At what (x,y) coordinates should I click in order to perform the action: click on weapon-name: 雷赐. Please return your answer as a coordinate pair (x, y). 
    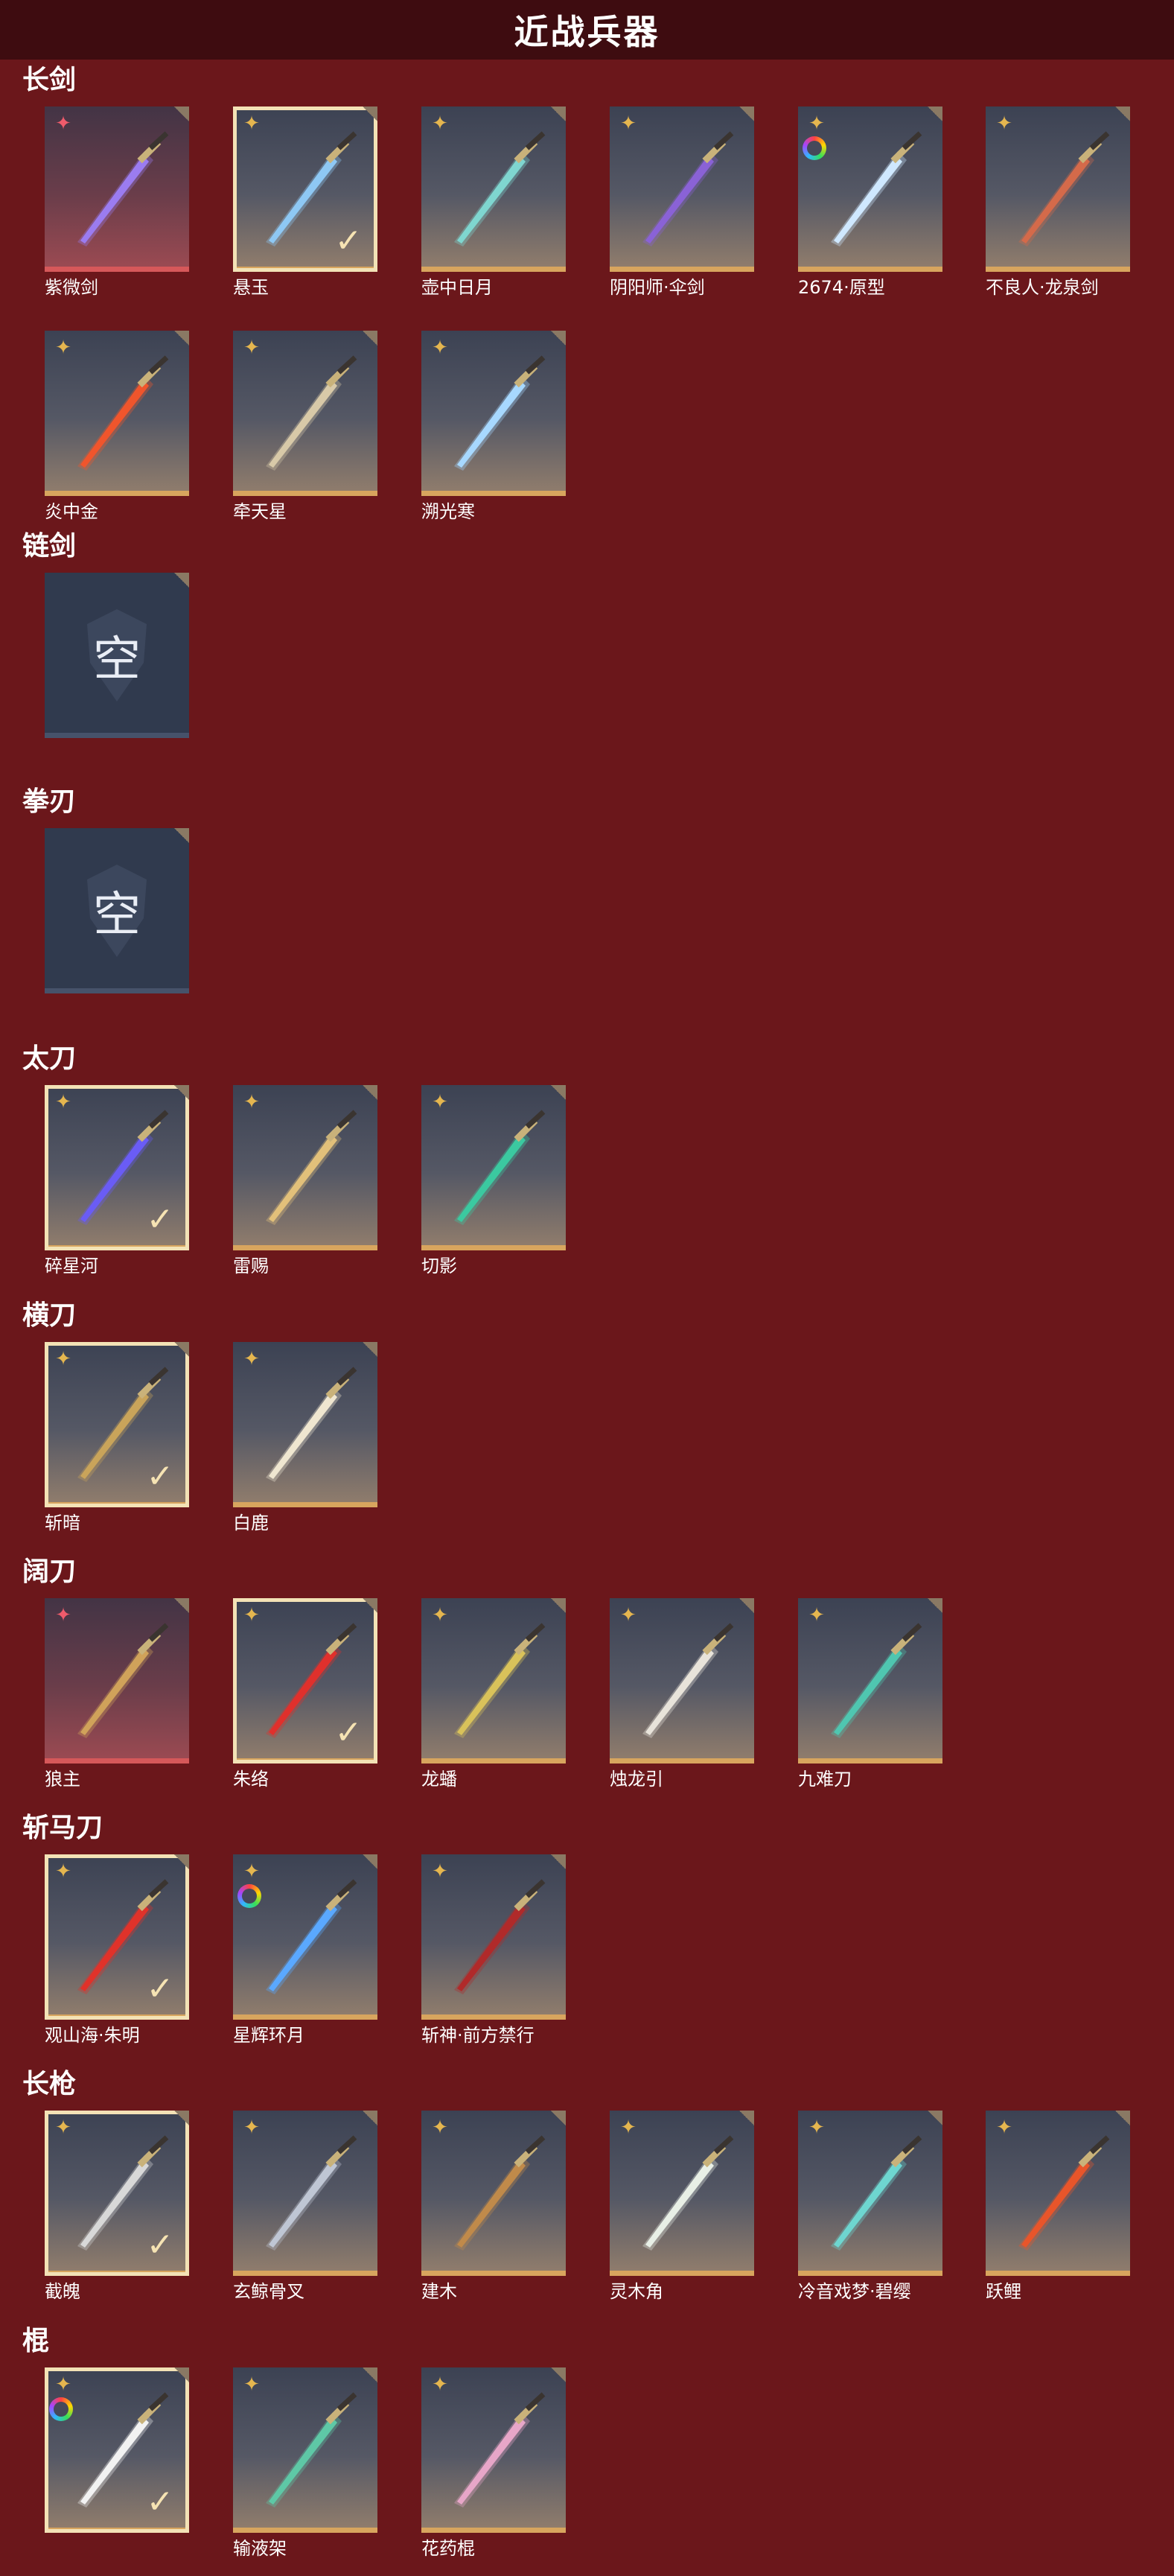
    Looking at the image, I should click on (251, 1266).